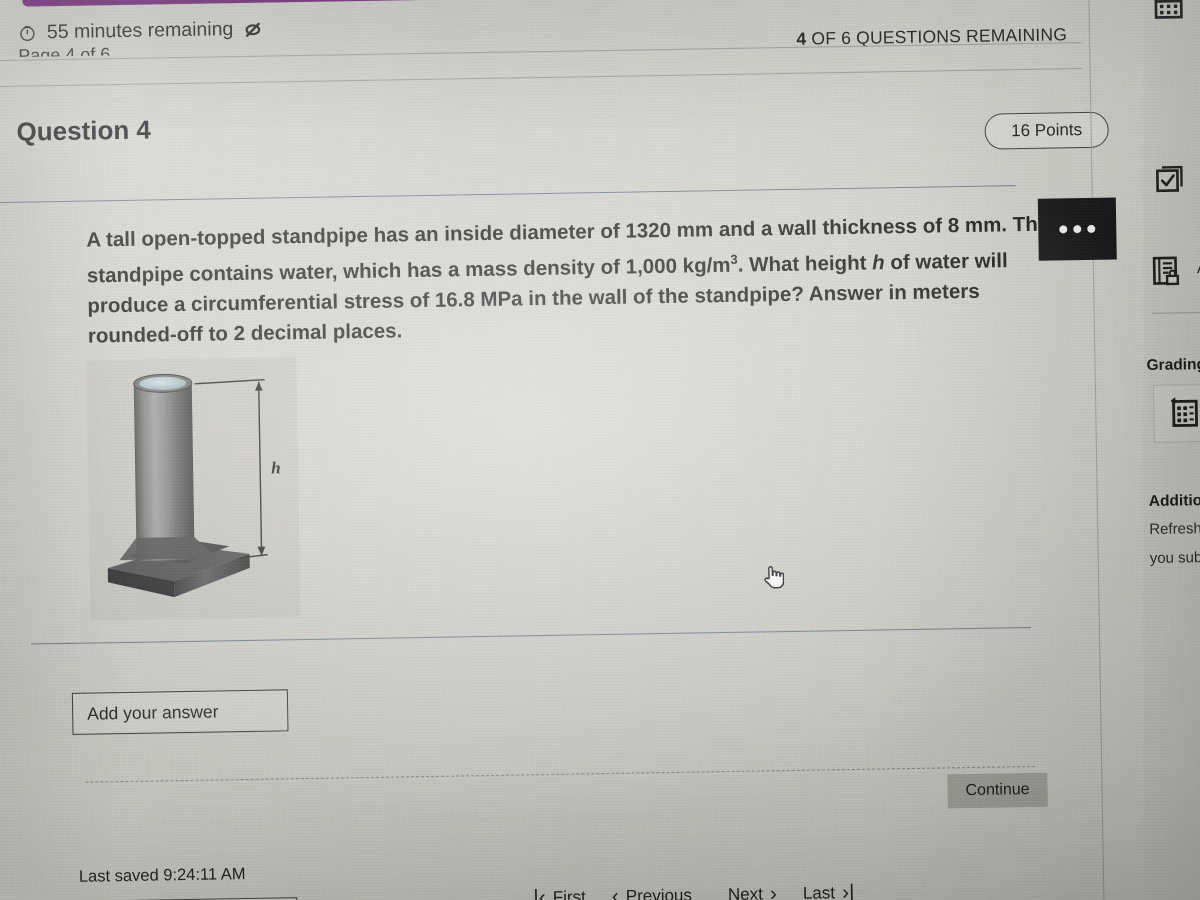 The width and height of the screenshot is (1200, 900). What do you see at coordinates (253, 29) in the screenshot?
I see `eye-off-icon` at bounding box center [253, 29].